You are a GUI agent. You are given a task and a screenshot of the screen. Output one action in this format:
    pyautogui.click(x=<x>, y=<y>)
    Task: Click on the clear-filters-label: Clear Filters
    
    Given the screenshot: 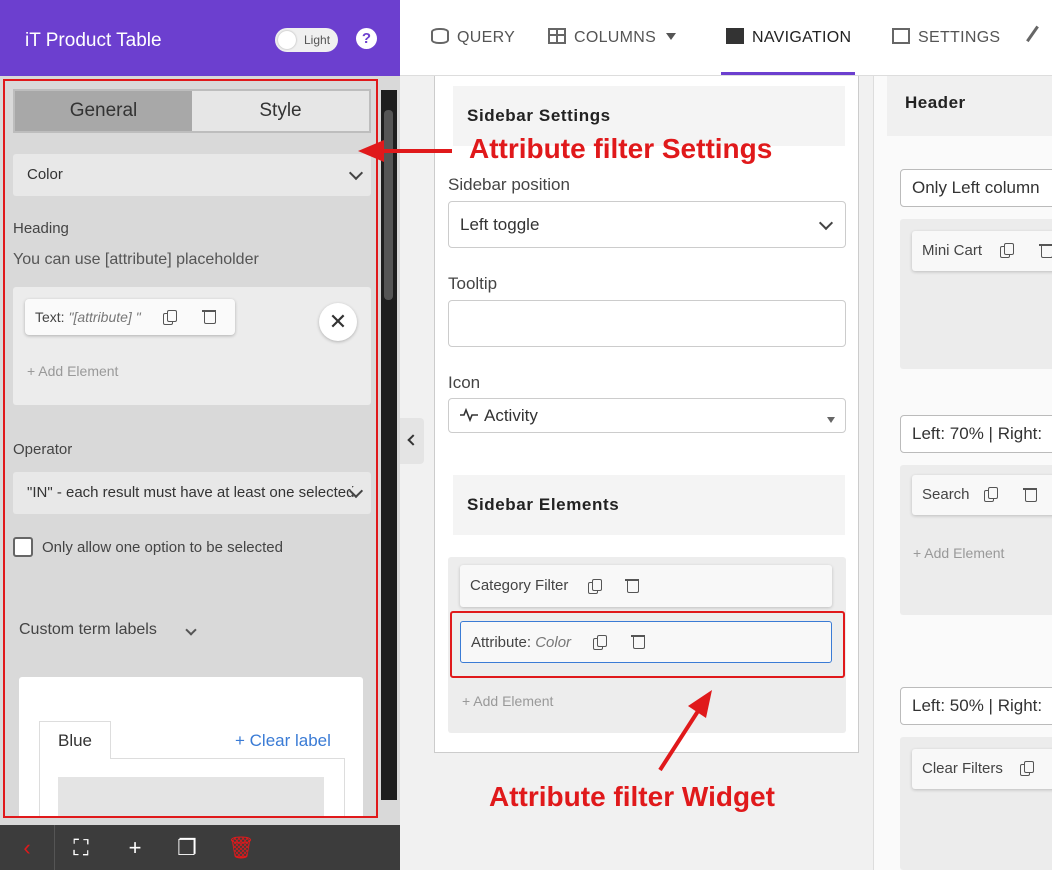 What is the action you would take?
    pyautogui.click(x=962, y=768)
    